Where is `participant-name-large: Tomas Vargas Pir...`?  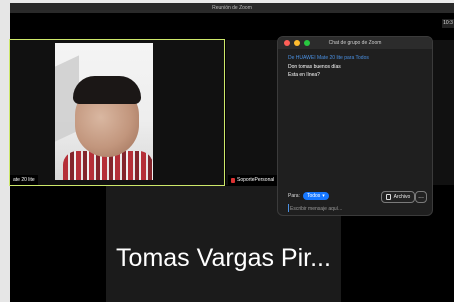 participant-name-large: Tomas Vargas Pir... is located at coordinates (223, 258).